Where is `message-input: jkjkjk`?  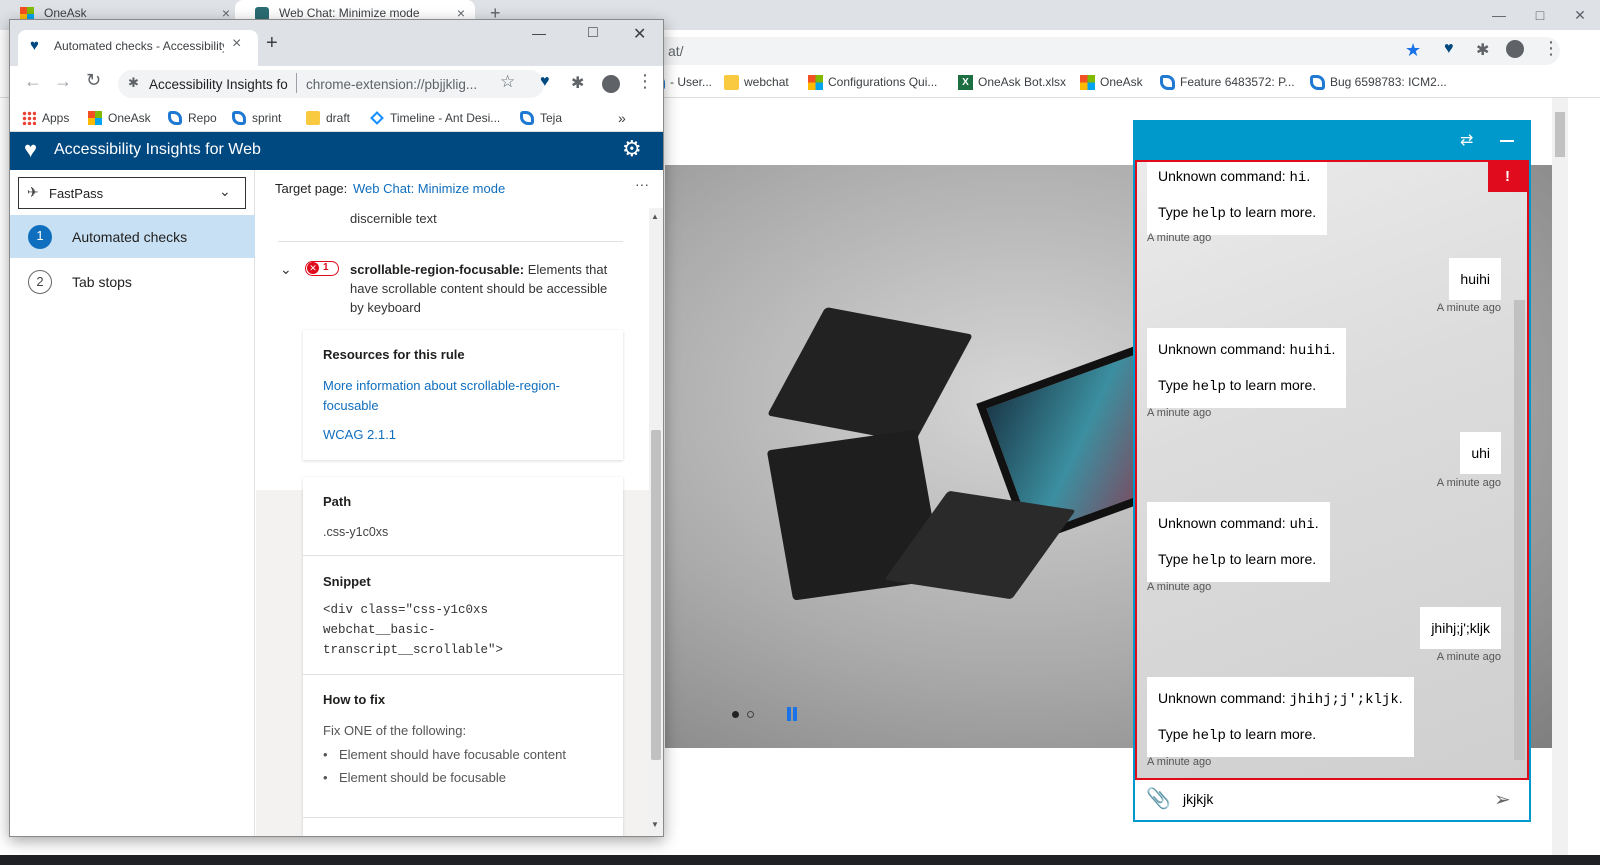
message-input: jkjkjk is located at coordinates (1198, 799).